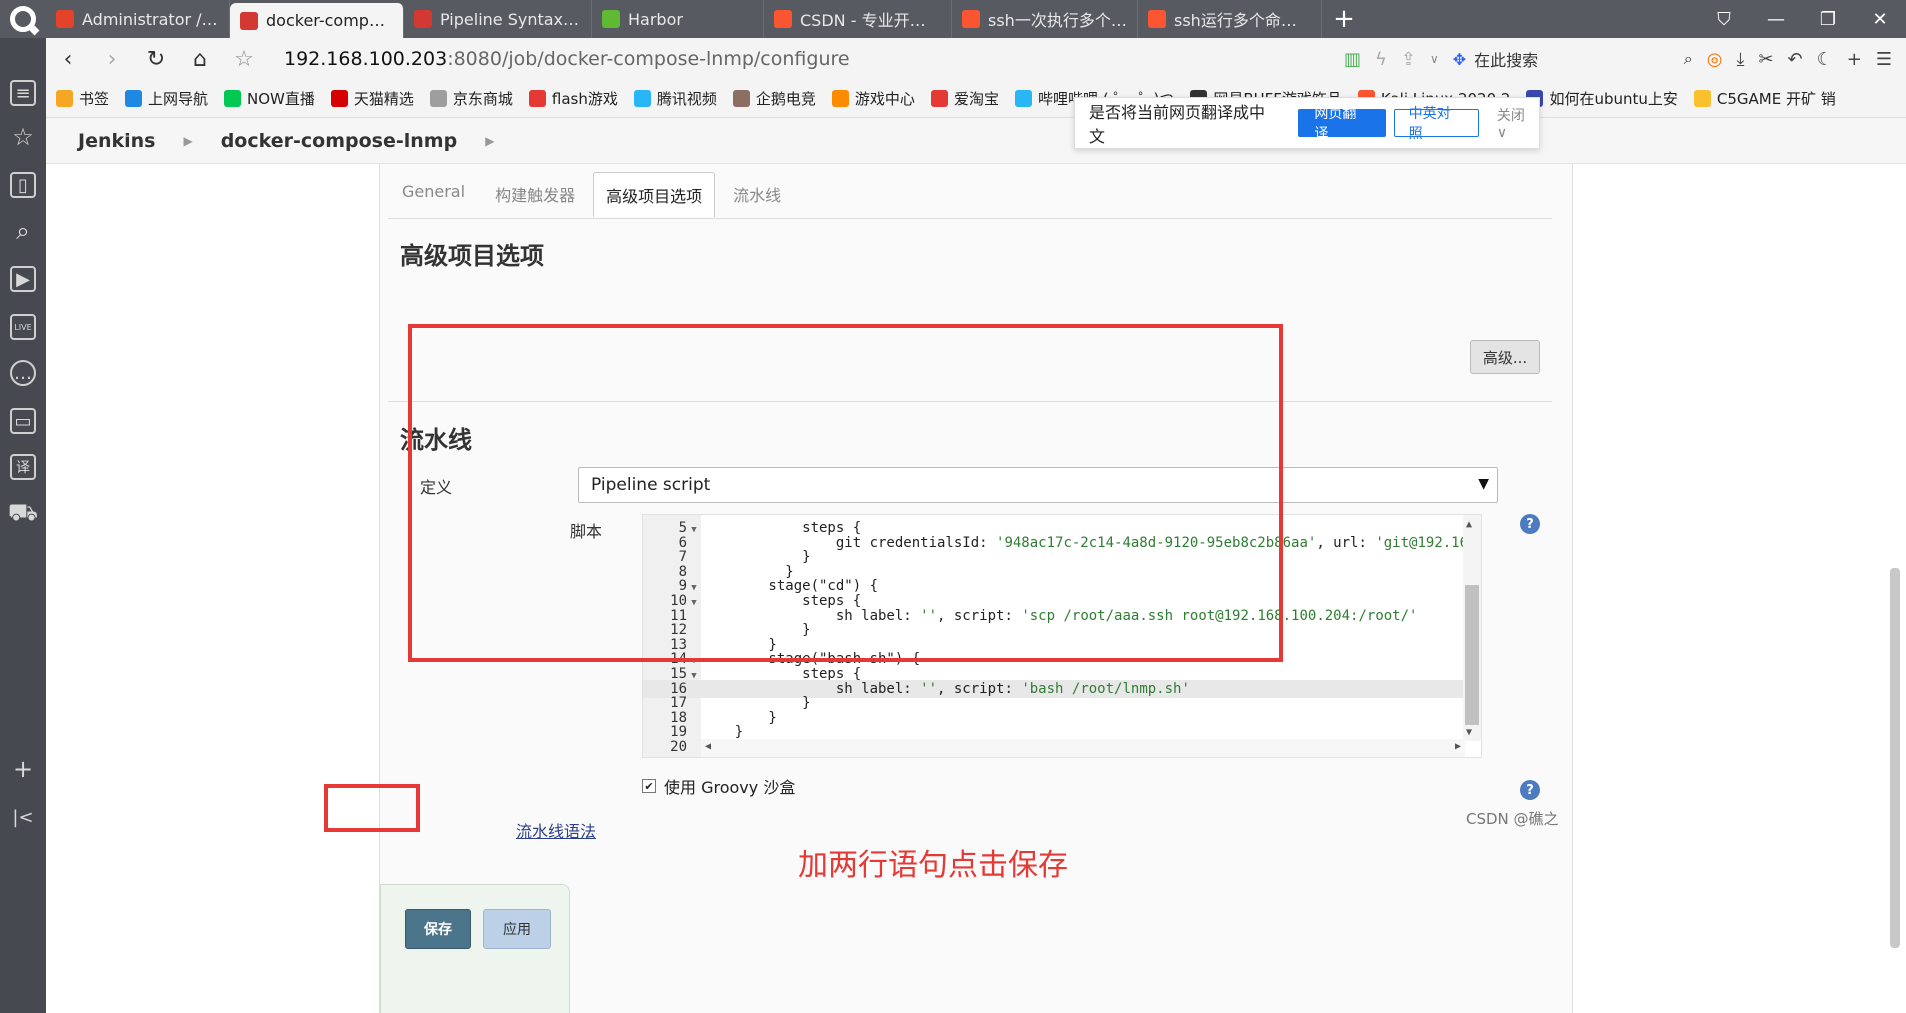 This screenshot has width=1906, height=1013. What do you see at coordinates (68, 59) in the screenshot?
I see `back-arrow-icon: ‹` at bounding box center [68, 59].